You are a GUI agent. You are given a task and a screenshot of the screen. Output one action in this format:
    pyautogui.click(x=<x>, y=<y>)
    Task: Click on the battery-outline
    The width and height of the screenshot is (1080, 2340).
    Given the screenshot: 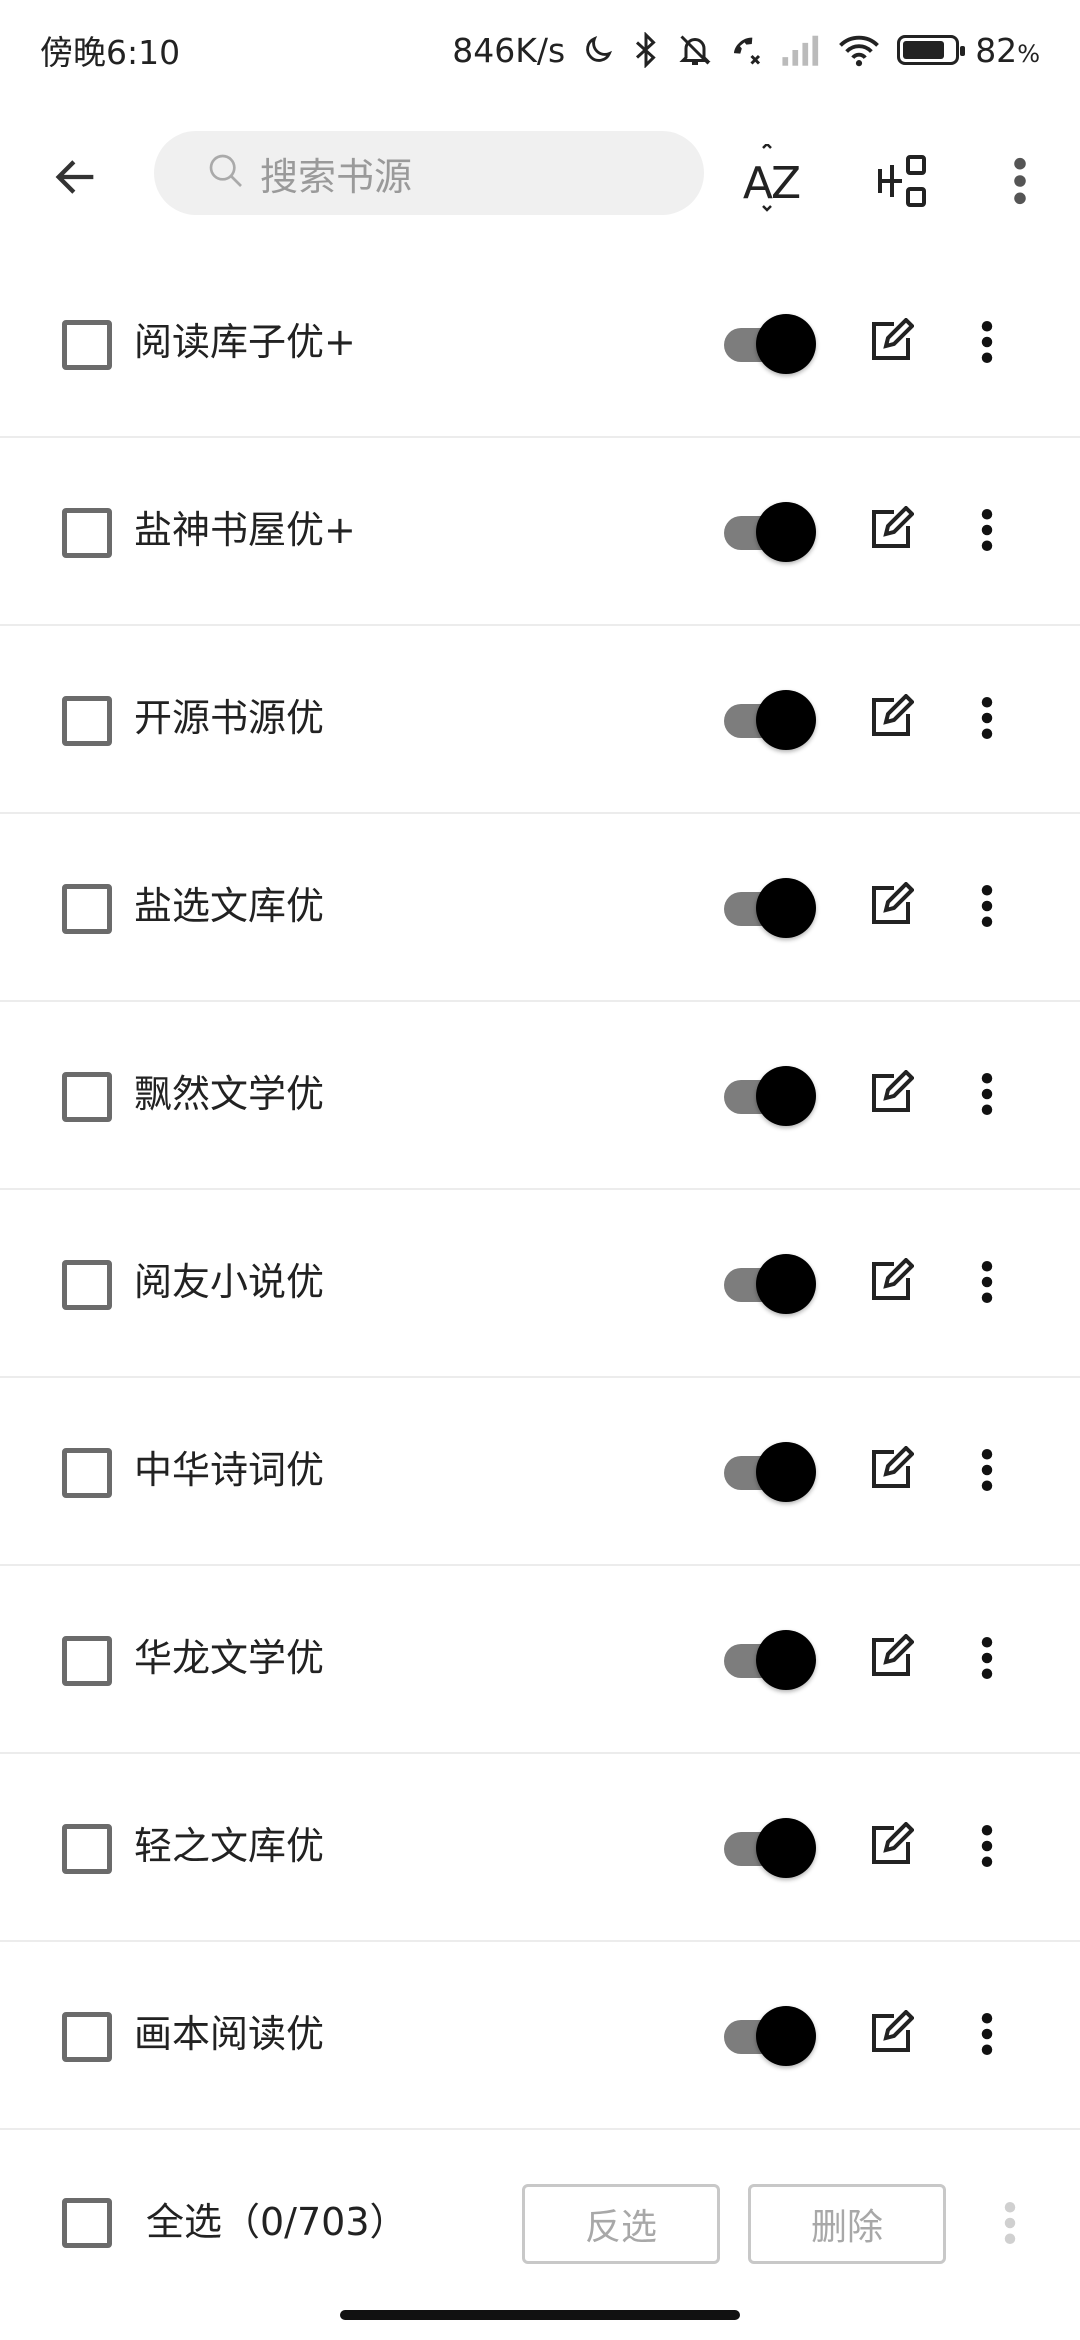 What is the action you would take?
    pyautogui.click(x=931, y=50)
    